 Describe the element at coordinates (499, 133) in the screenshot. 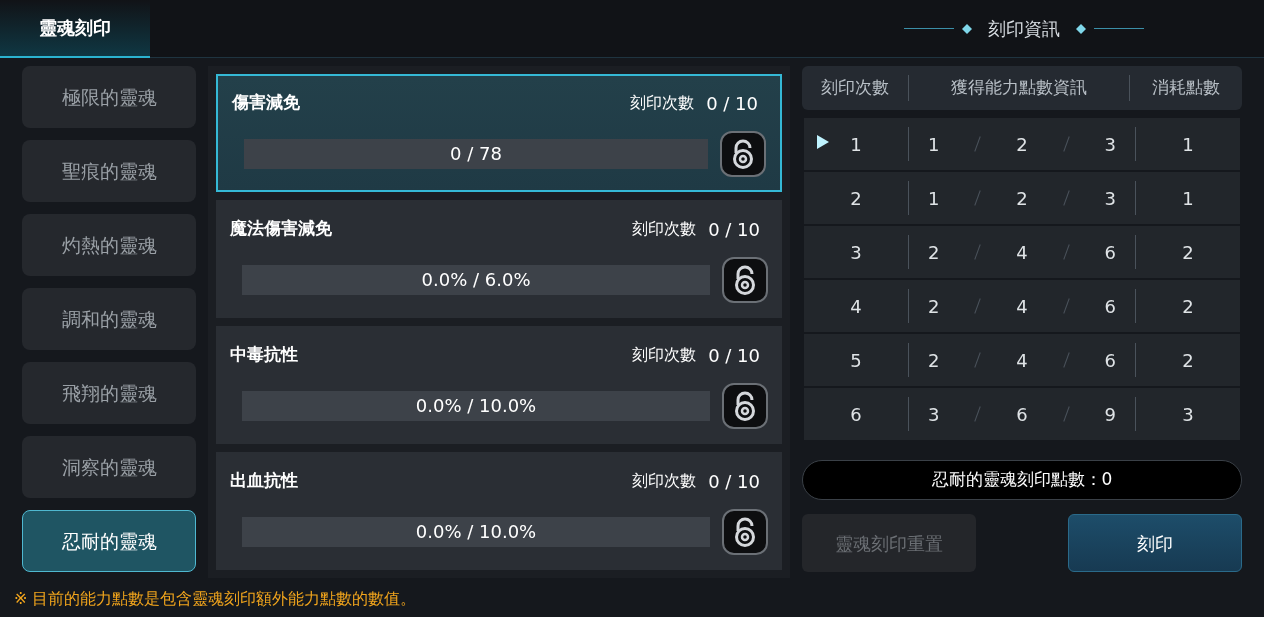

I see `stat-card: 傷害減免 刻印次數 0 / 10 0 / 78` at that location.